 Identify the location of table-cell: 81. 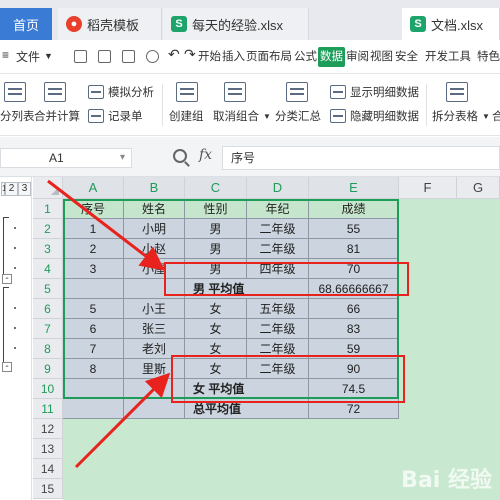
(354, 249).